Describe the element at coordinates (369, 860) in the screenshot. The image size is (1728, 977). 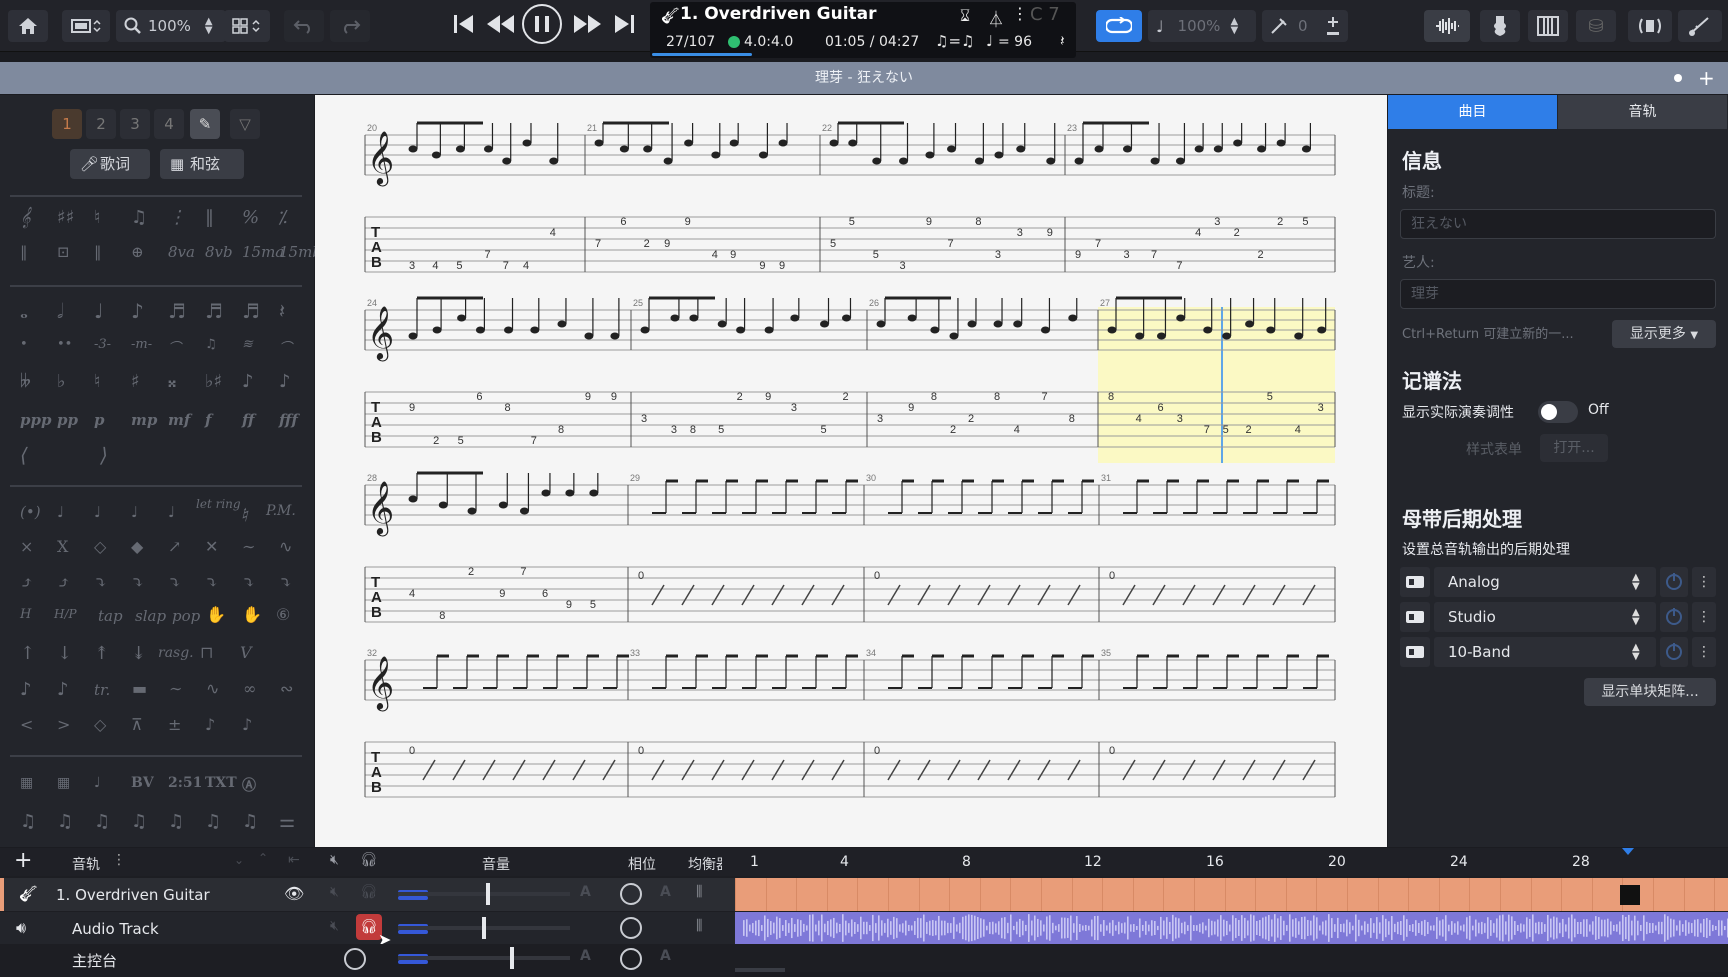
I see `solo-headphones-icon: 🎧︎` at that location.